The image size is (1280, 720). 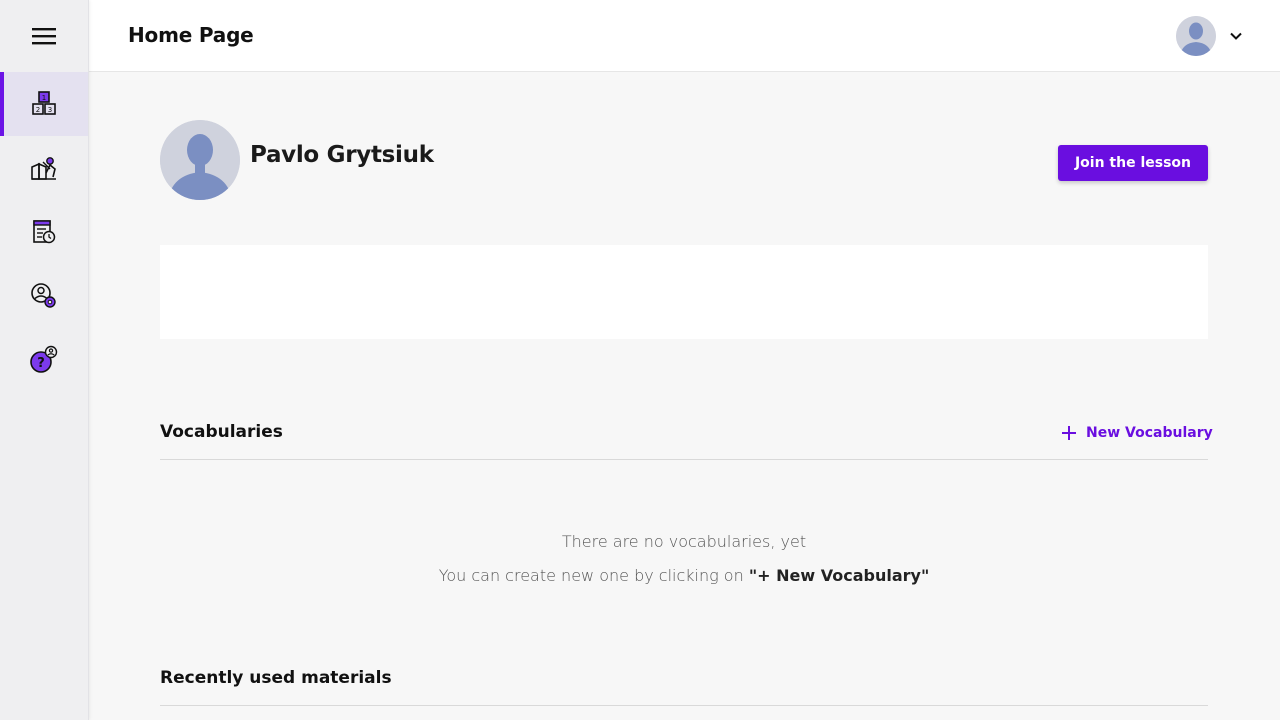 I want to click on vocabularies-heading: Vocabularies, so click(x=221, y=432).